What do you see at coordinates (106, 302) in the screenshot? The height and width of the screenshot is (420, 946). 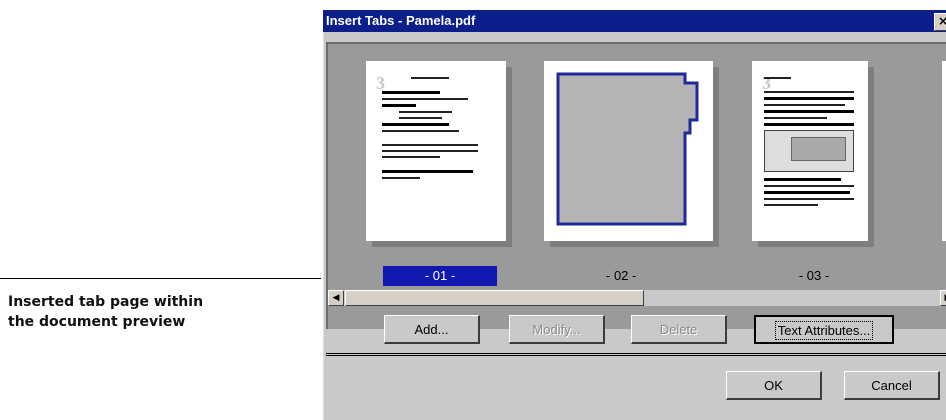 I see `callout-label-line-1: Inserted tab page within` at bounding box center [106, 302].